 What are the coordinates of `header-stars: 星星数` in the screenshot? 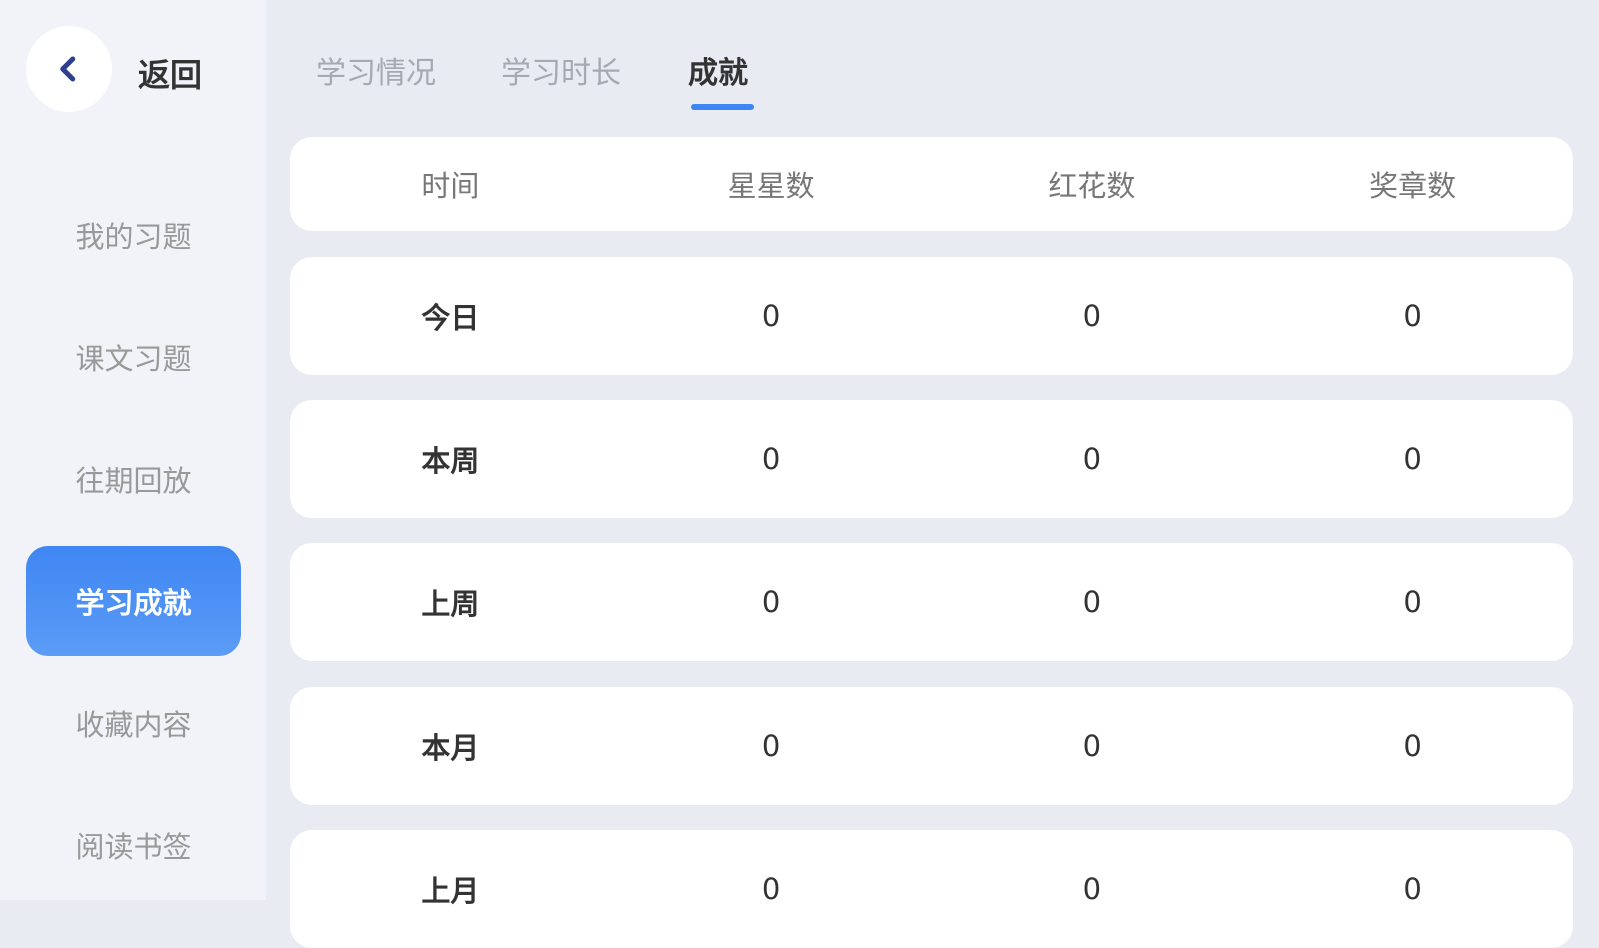 It's located at (771, 186).